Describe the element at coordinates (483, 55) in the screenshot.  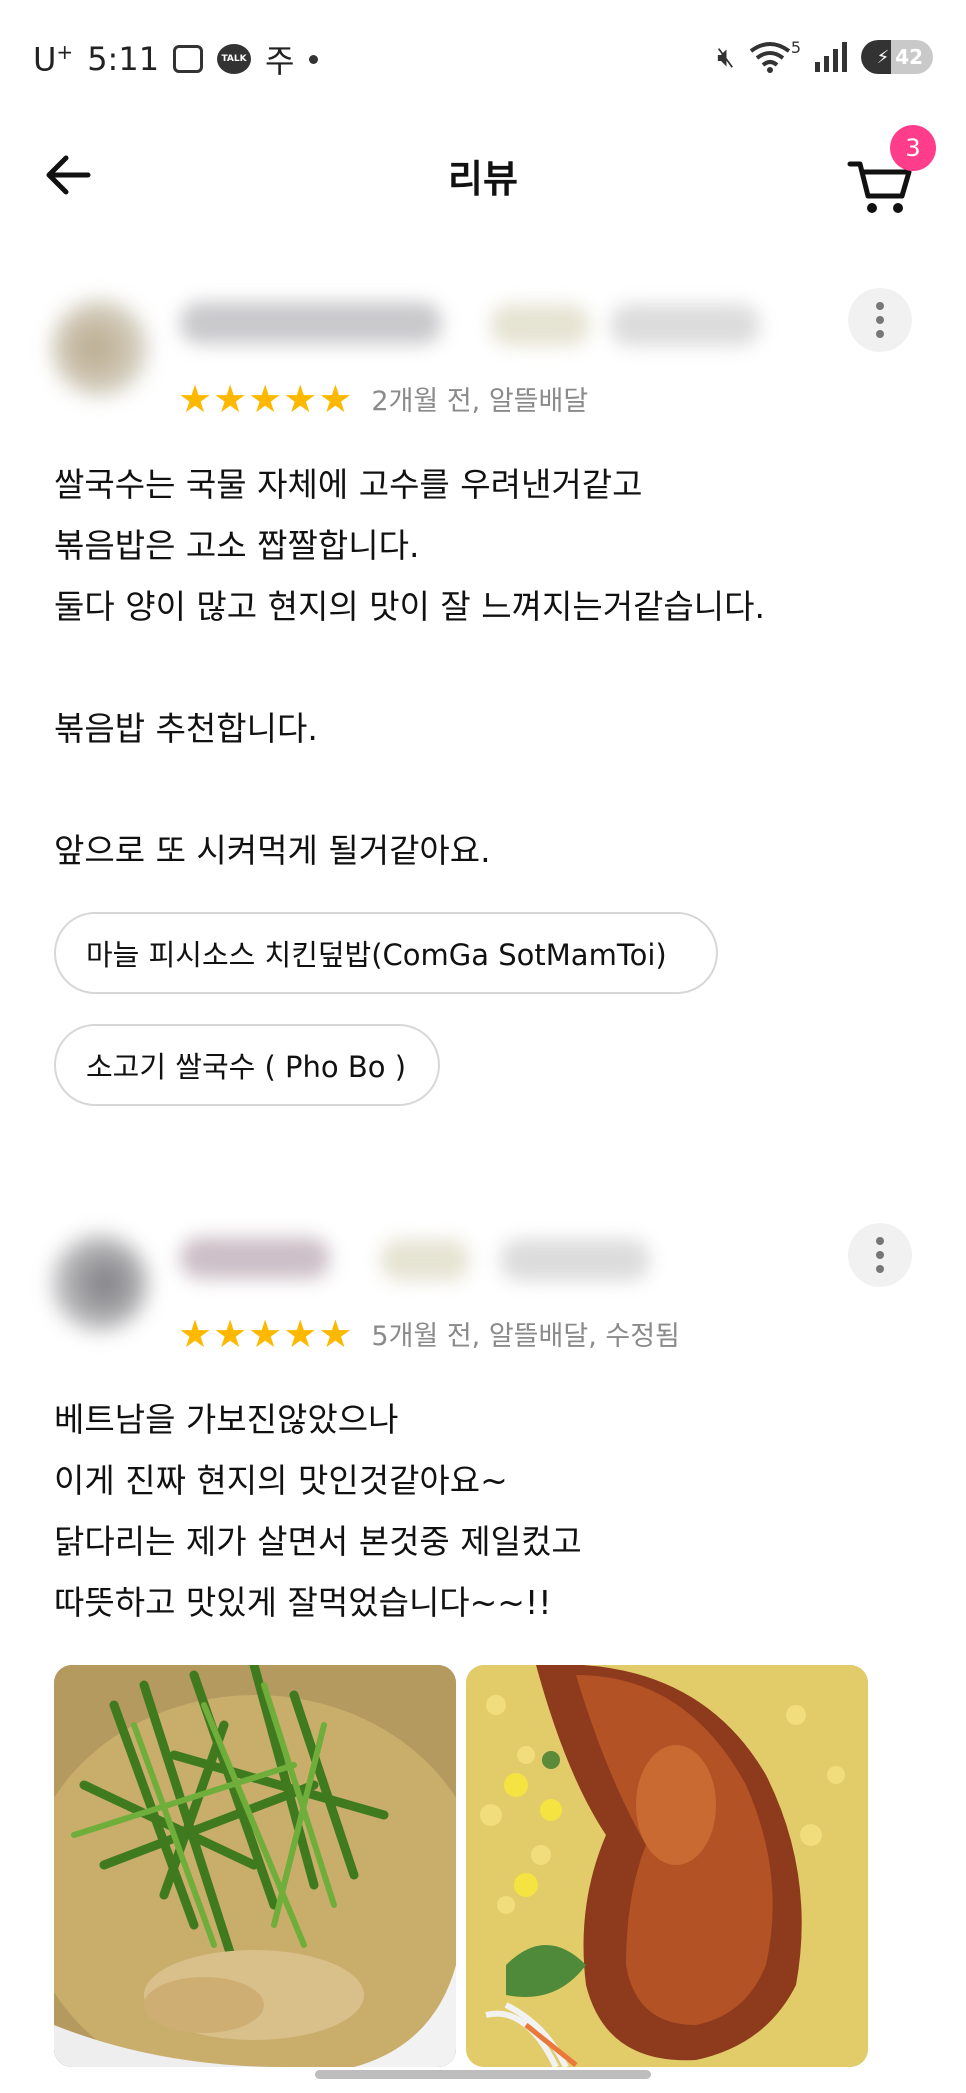
I see `status-bar: U+ 5:11 TALK 주 🔇︎ 5 ⚡︎ 42` at that location.